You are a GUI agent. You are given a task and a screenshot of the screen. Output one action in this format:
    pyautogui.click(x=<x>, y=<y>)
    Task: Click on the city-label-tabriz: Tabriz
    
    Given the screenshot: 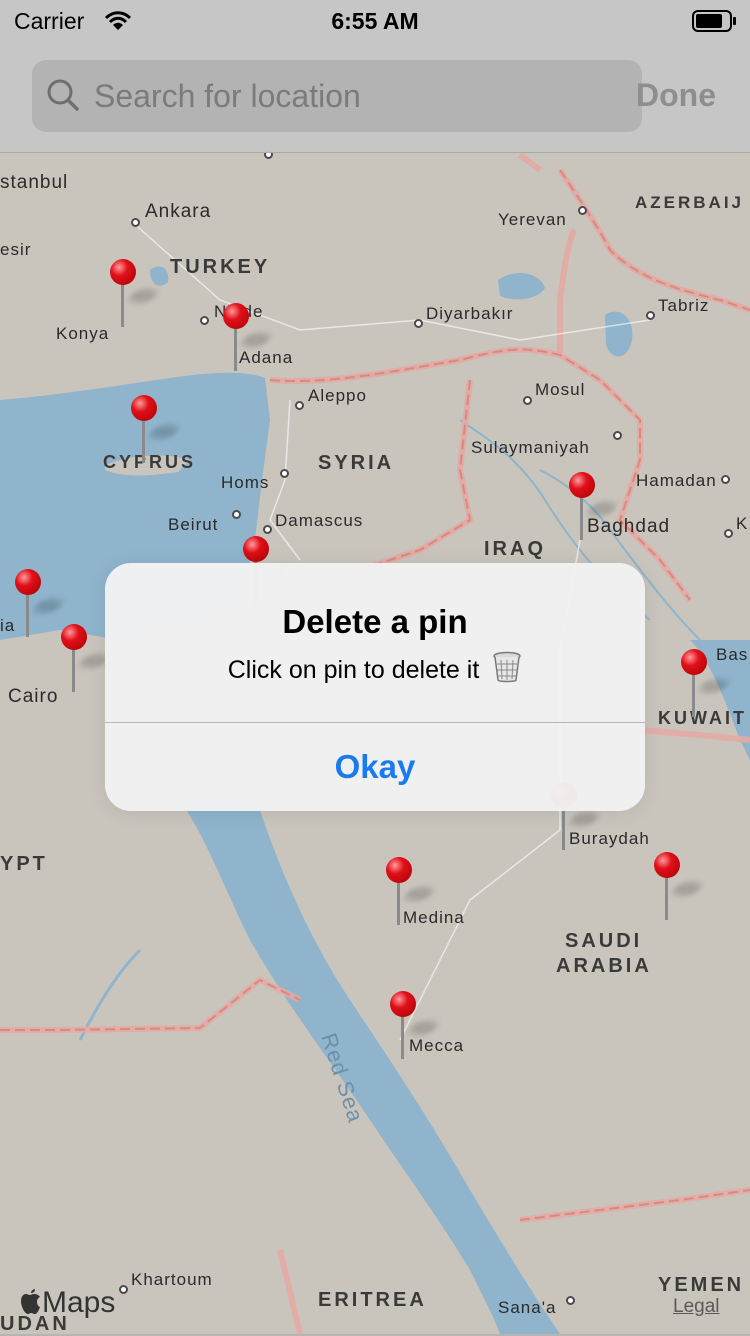 What is the action you would take?
    pyautogui.click(x=684, y=305)
    